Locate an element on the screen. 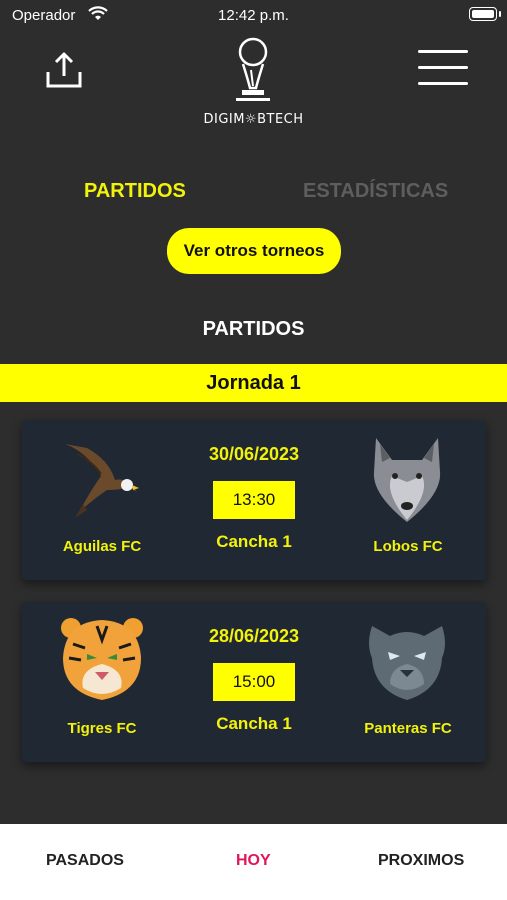  match-time: 15:00 is located at coordinates (254, 682).